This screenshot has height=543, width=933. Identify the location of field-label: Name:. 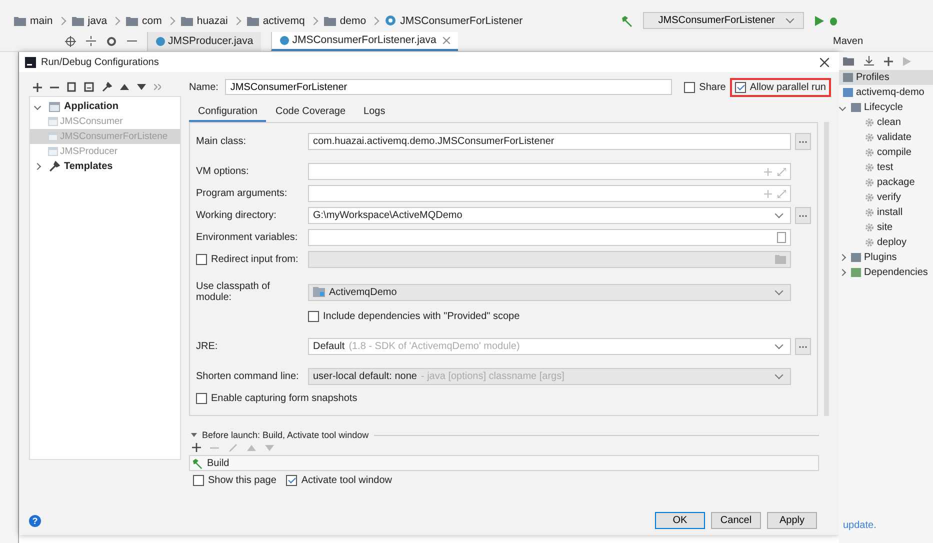
(204, 87).